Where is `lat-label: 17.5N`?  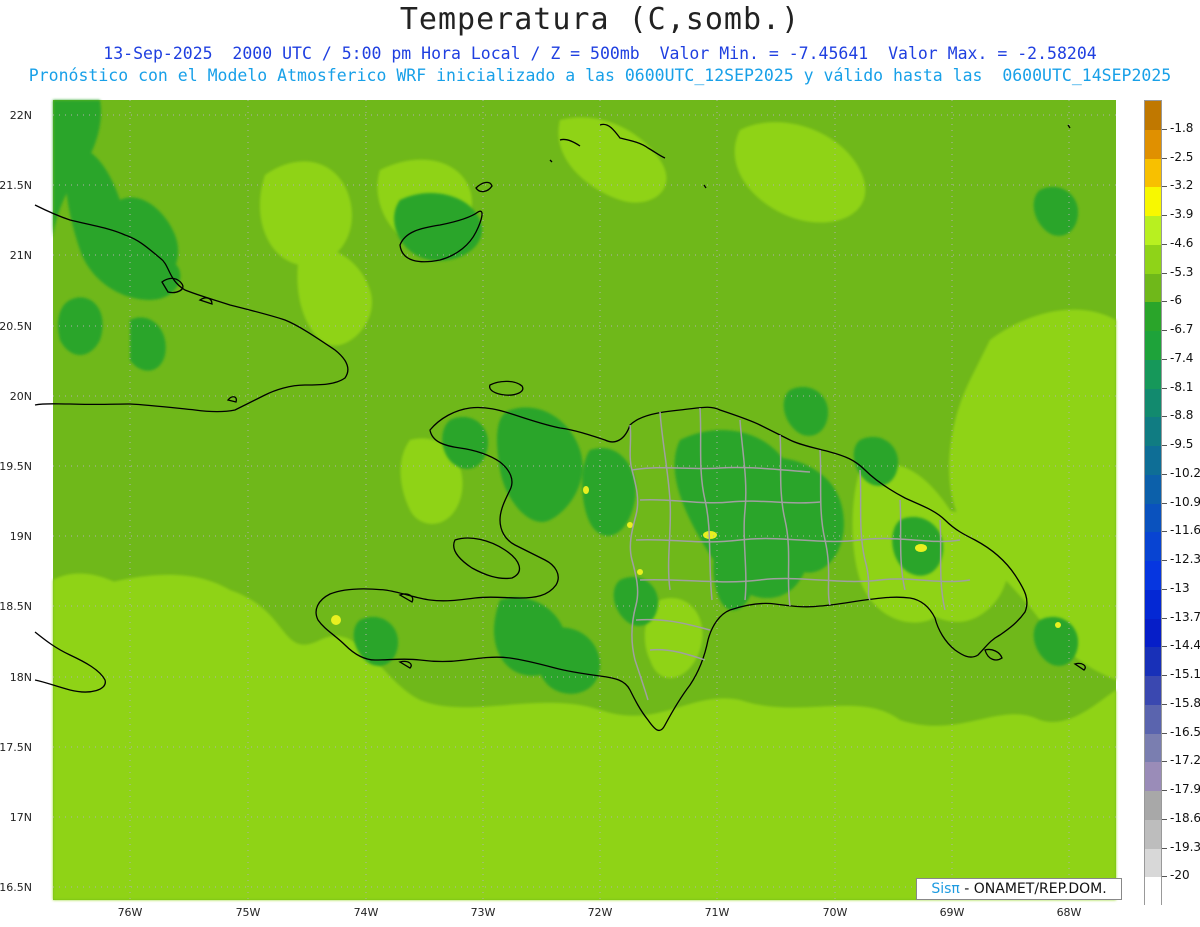 lat-label: 17.5N is located at coordinates (16, 747).